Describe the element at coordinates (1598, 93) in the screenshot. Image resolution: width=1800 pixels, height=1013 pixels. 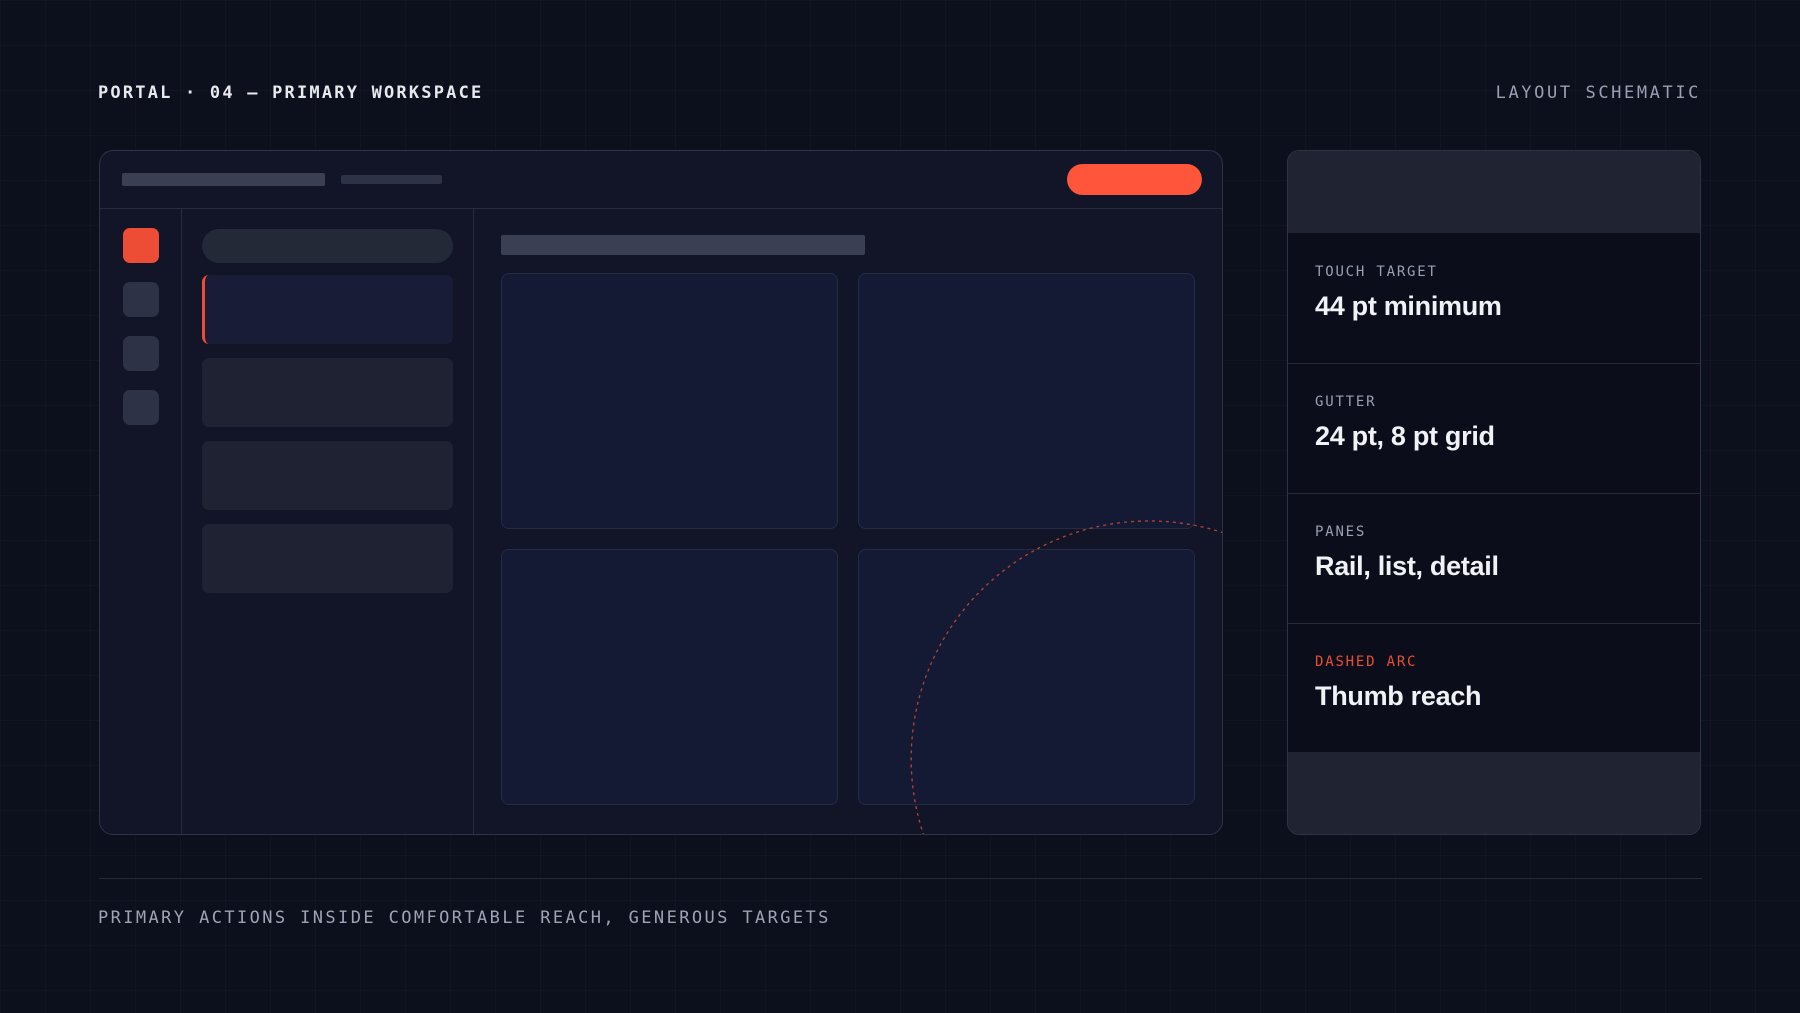
I see `schematic-label: LAYOUT SCHEMATIC` at that location.